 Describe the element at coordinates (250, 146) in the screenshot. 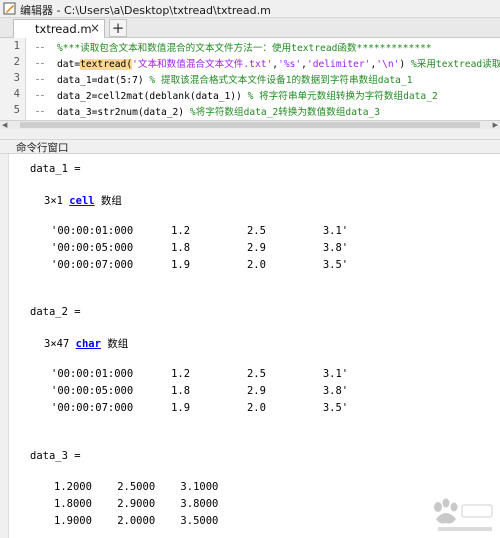

I see `command-window-title-bar: 命令行窗口` at that location.